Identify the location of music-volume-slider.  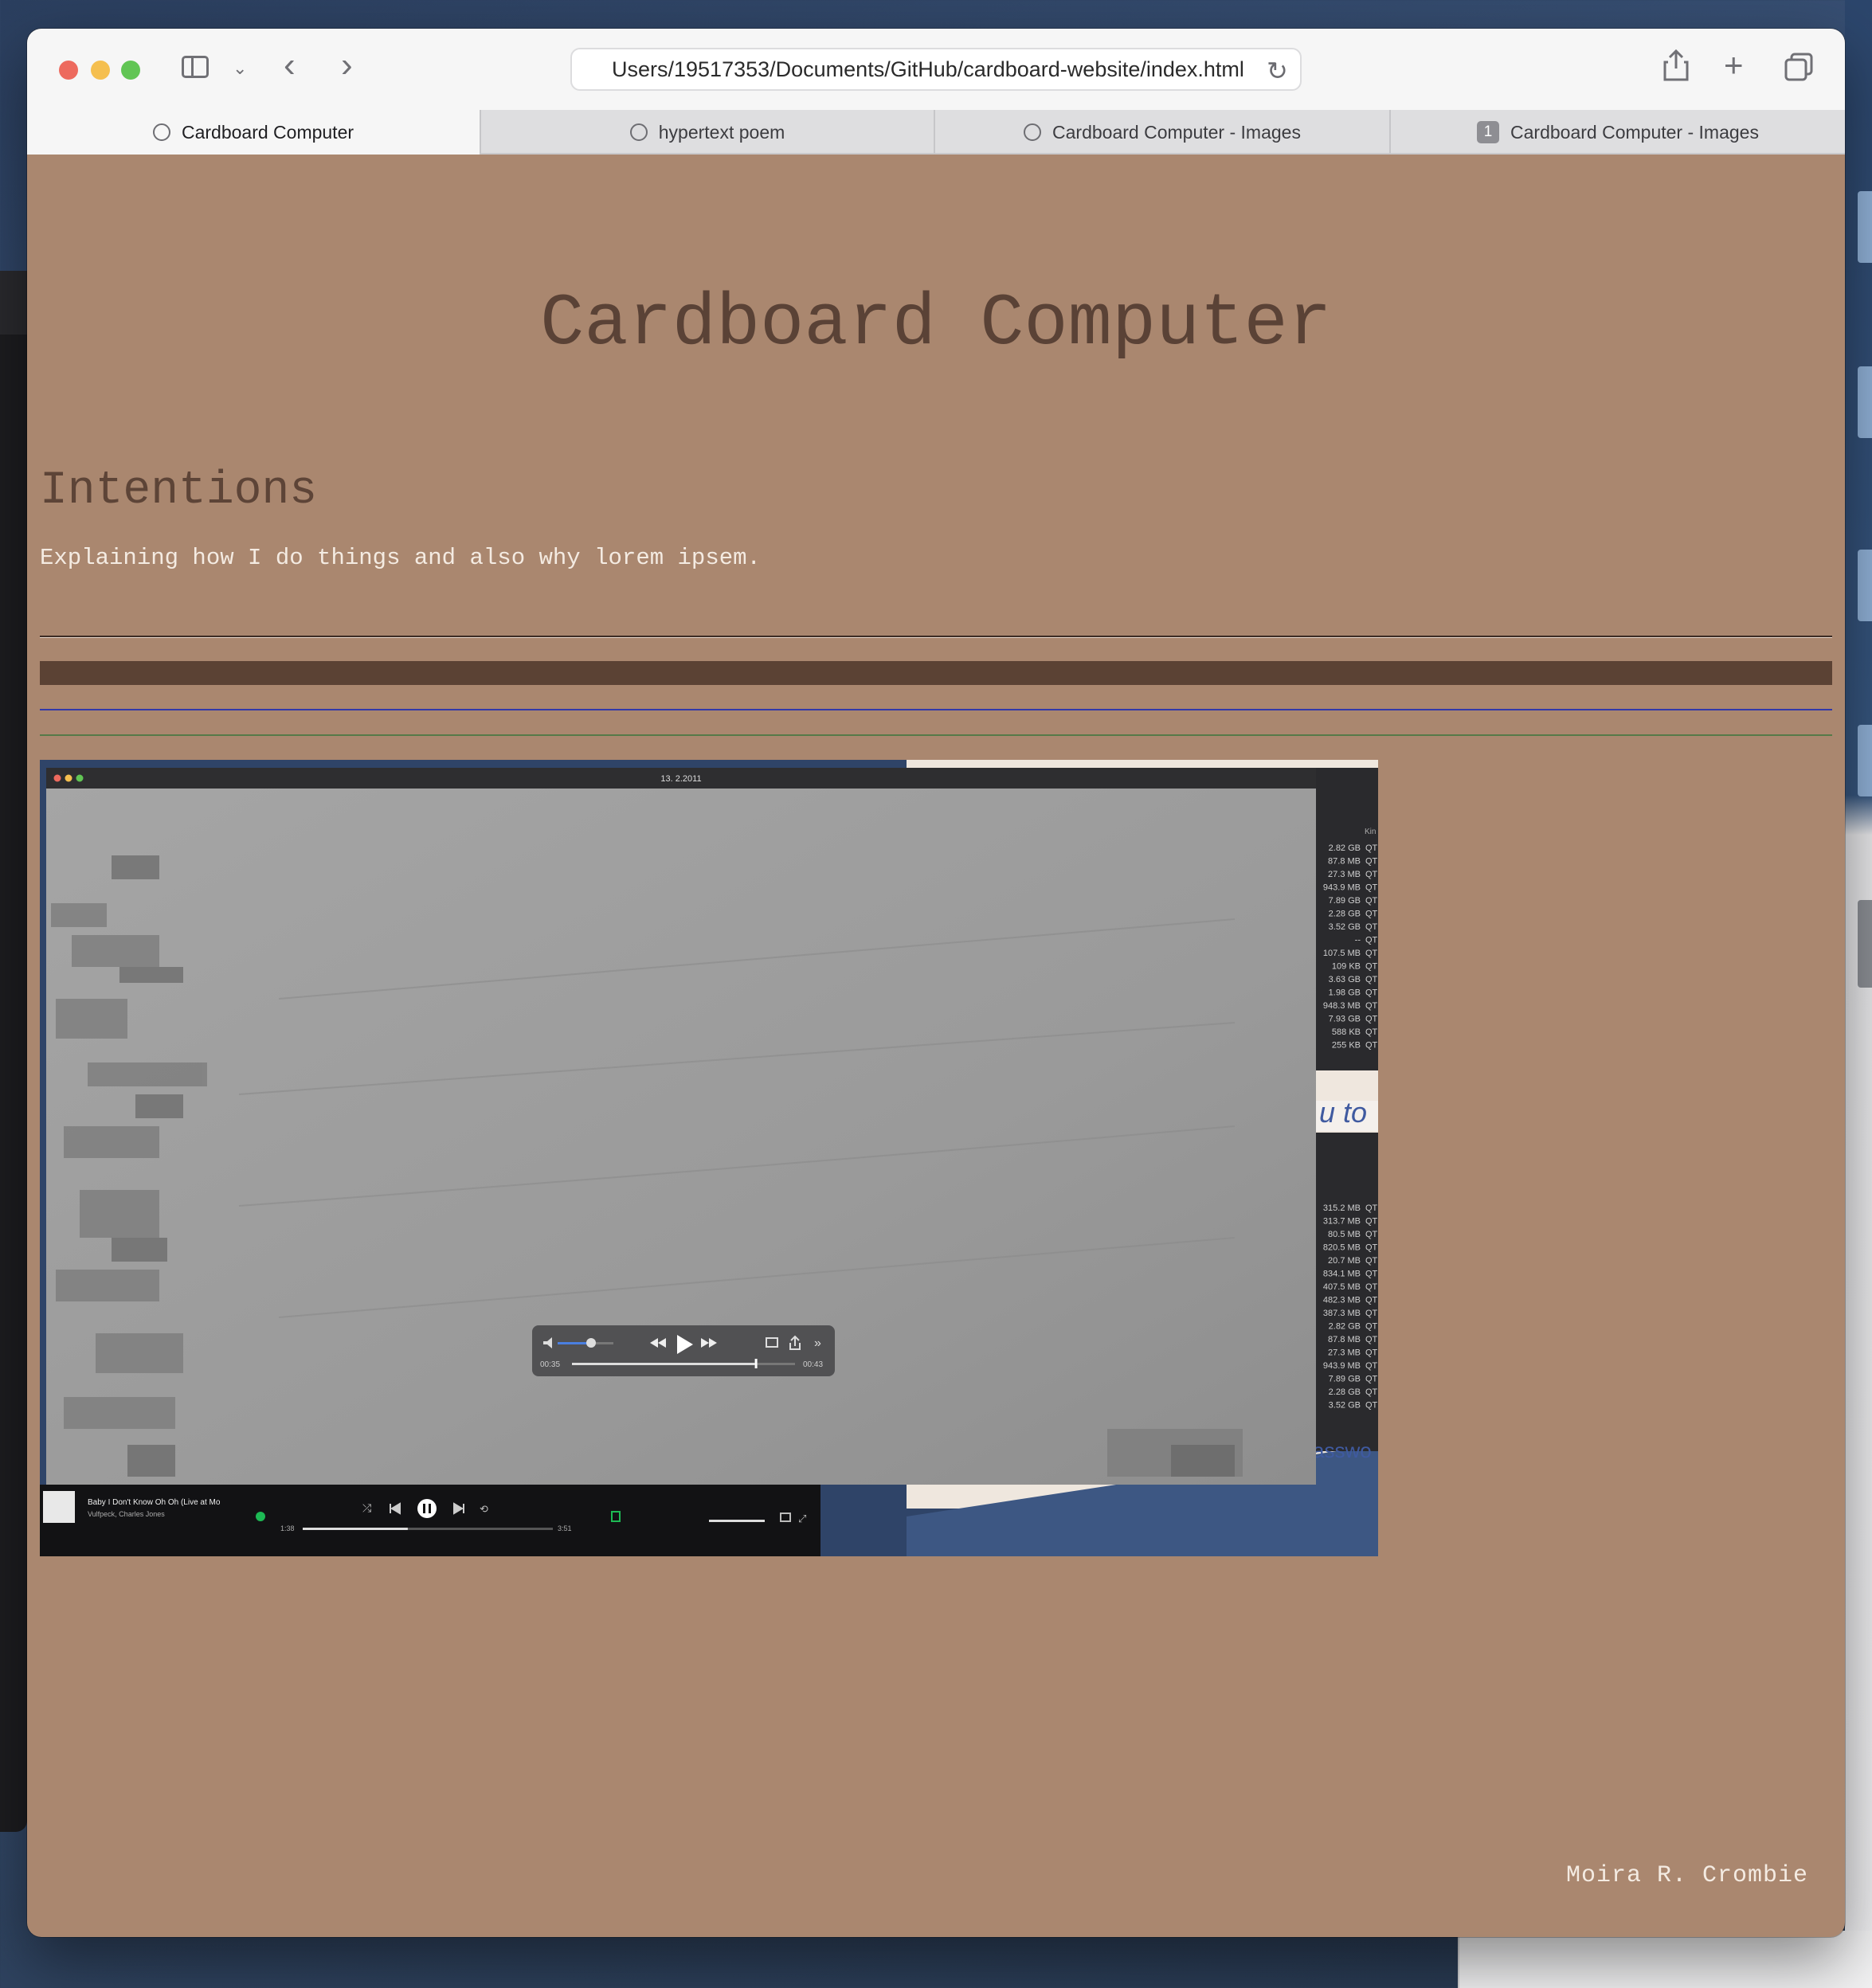
(737, 1521).